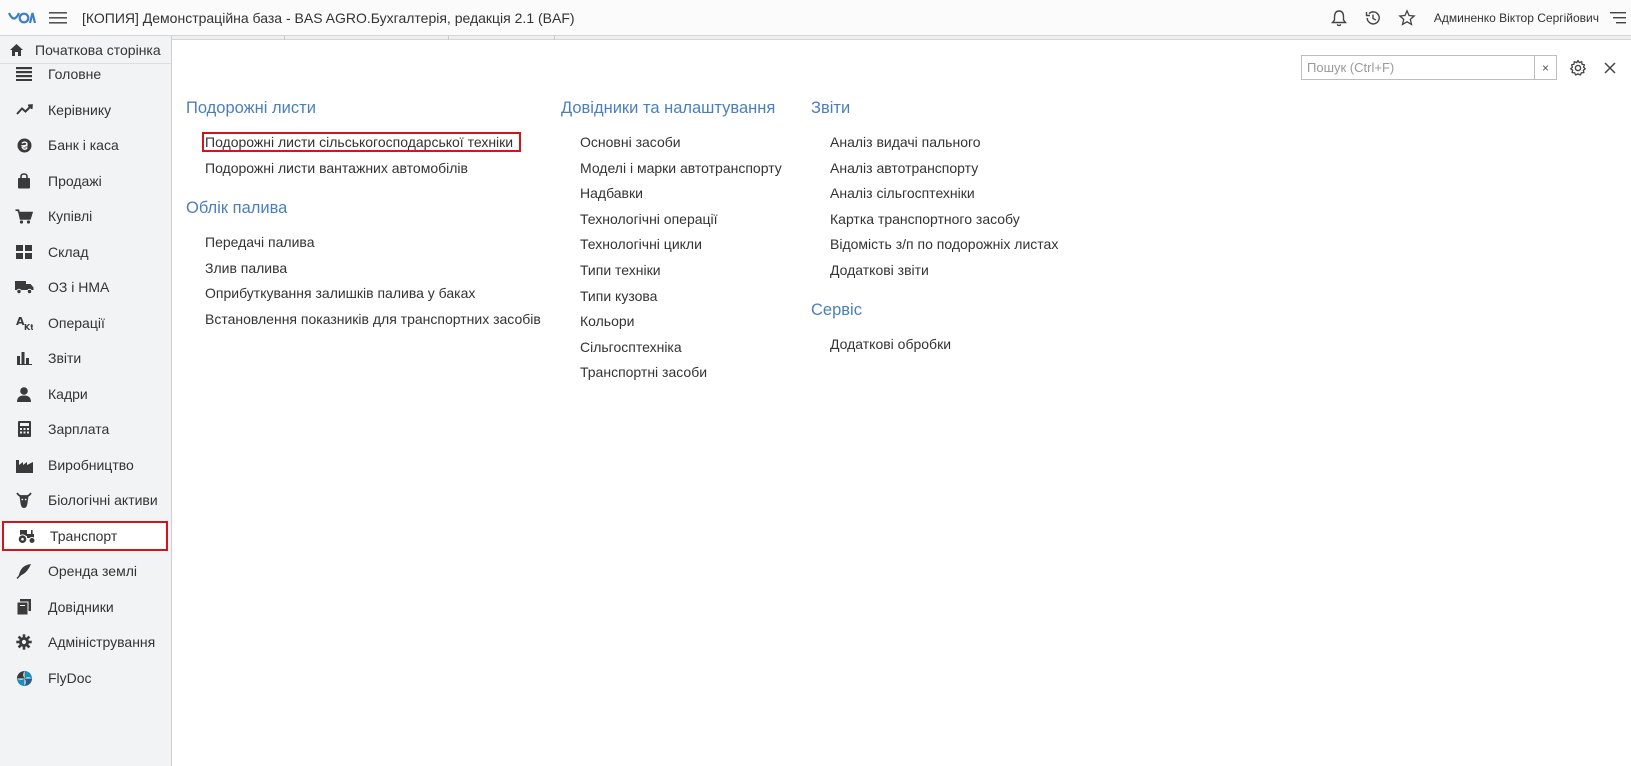 The width and height of the screenshot is (1631, 766). I want to click on user-name: Админенко Віктор Сергійович, so click(1516, 18).